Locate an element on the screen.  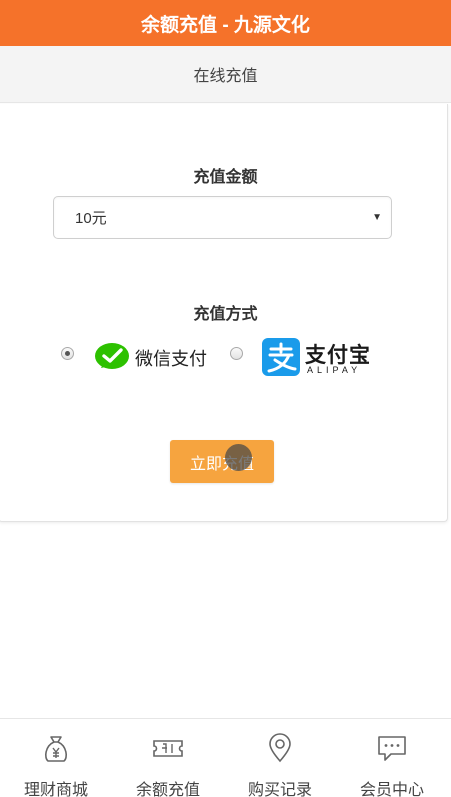
money-bag-icon is located at coordinates (56, 749).